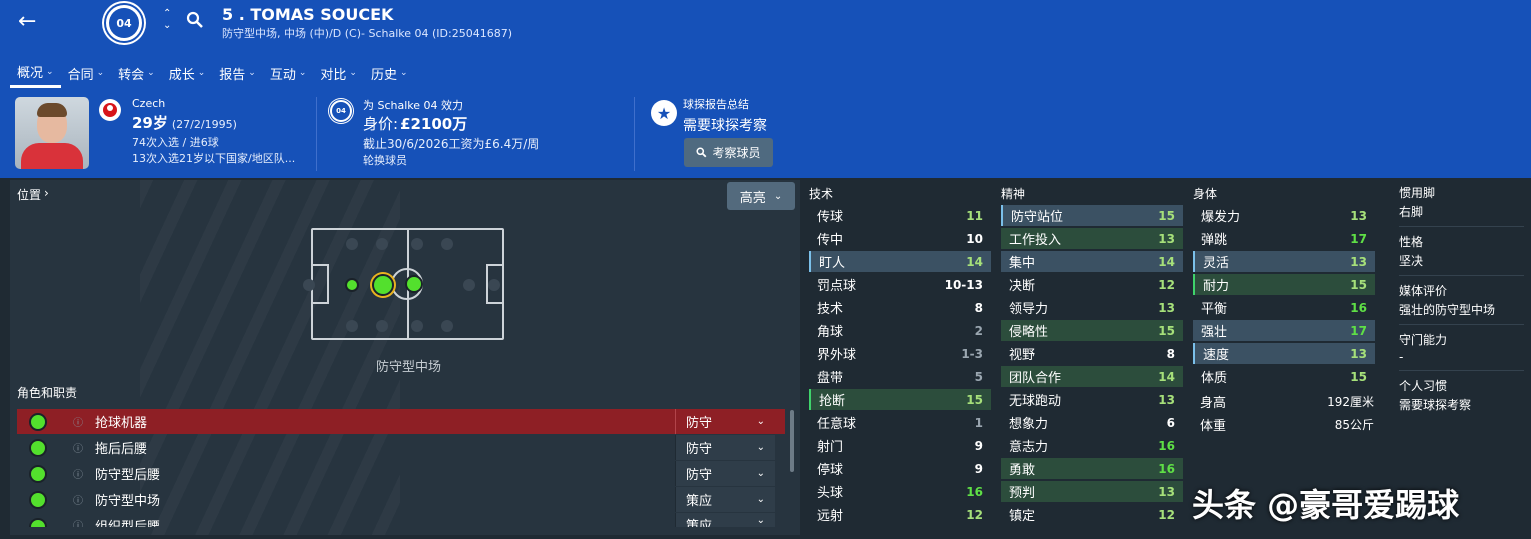  I want to click on attribute-row: 传中 10, so click(900, 238).